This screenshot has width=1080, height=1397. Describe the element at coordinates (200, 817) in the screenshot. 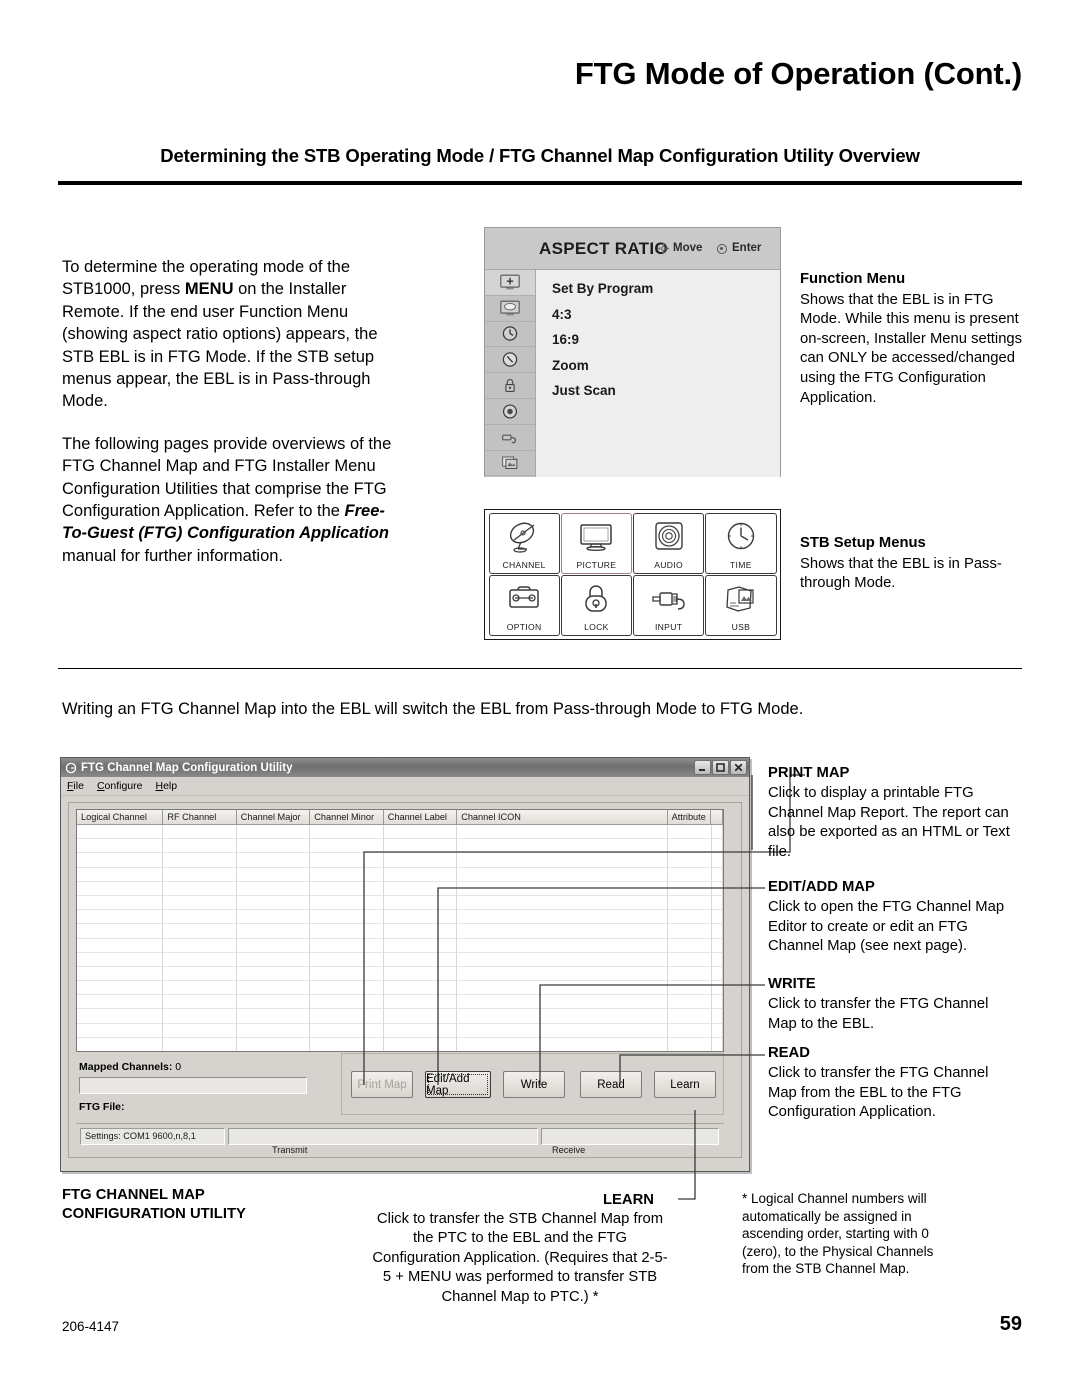

I see `grid-col-rf-channel: RF Channel` at that location.